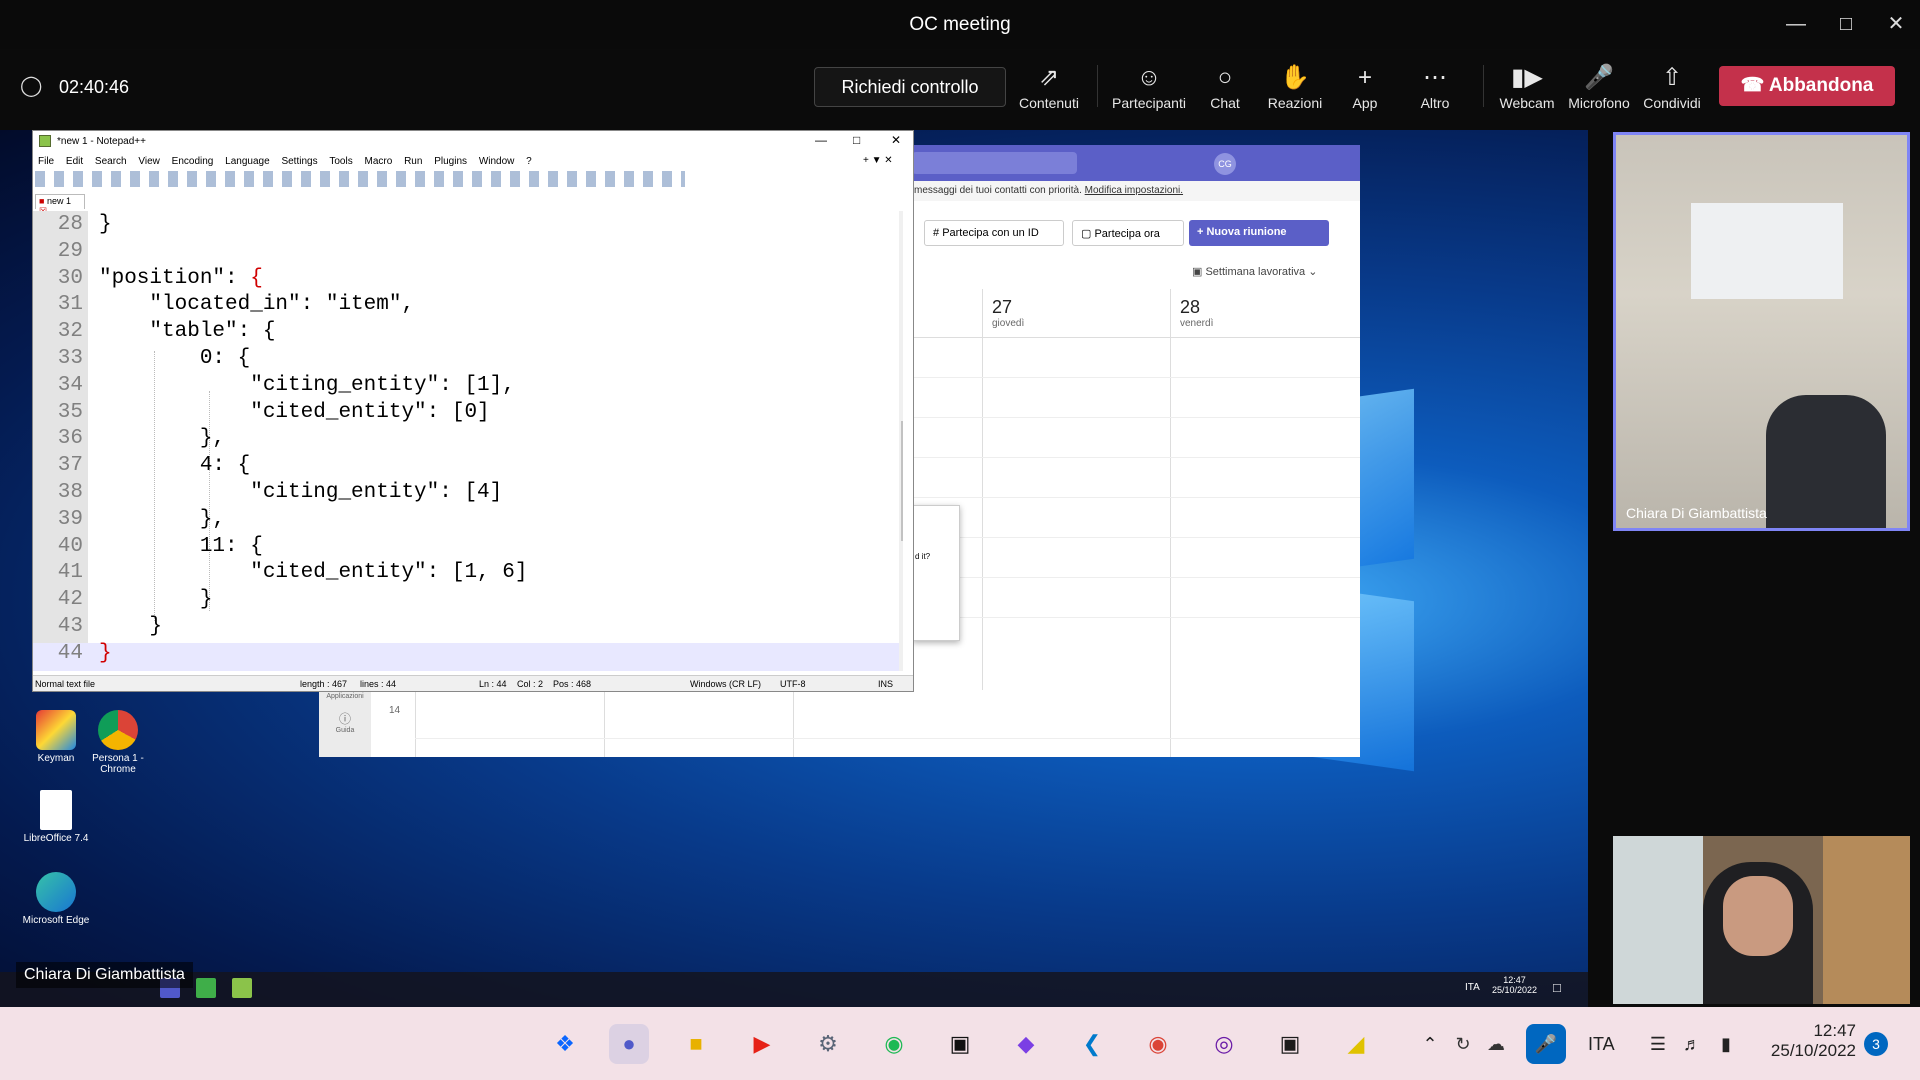  What do you see at coordinates (1807, 86) in the screenshot?
I see `leave-button: ☎ Abbandona` at bounding box center [1807, 86].